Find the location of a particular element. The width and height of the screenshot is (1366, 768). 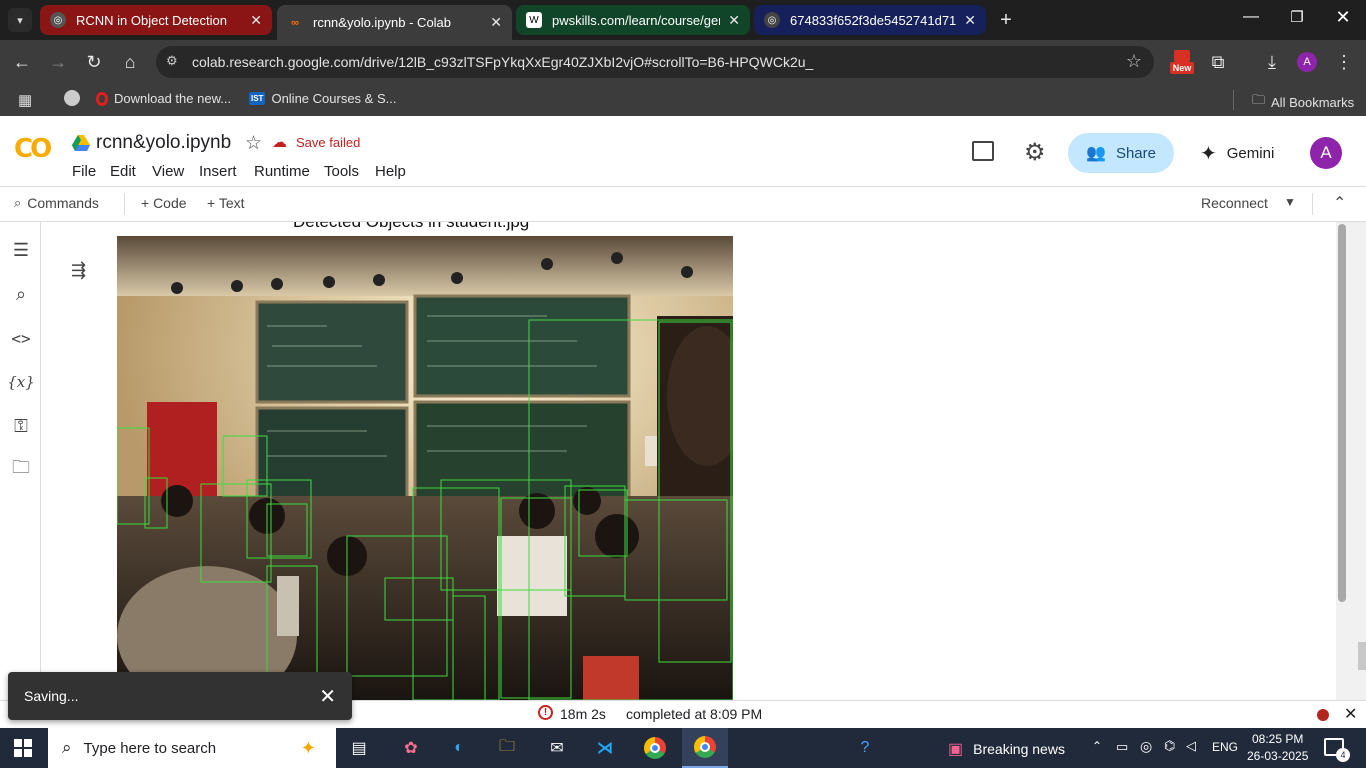

gemini-button: ✦ Gemini is located at coordinates (1237, 153).